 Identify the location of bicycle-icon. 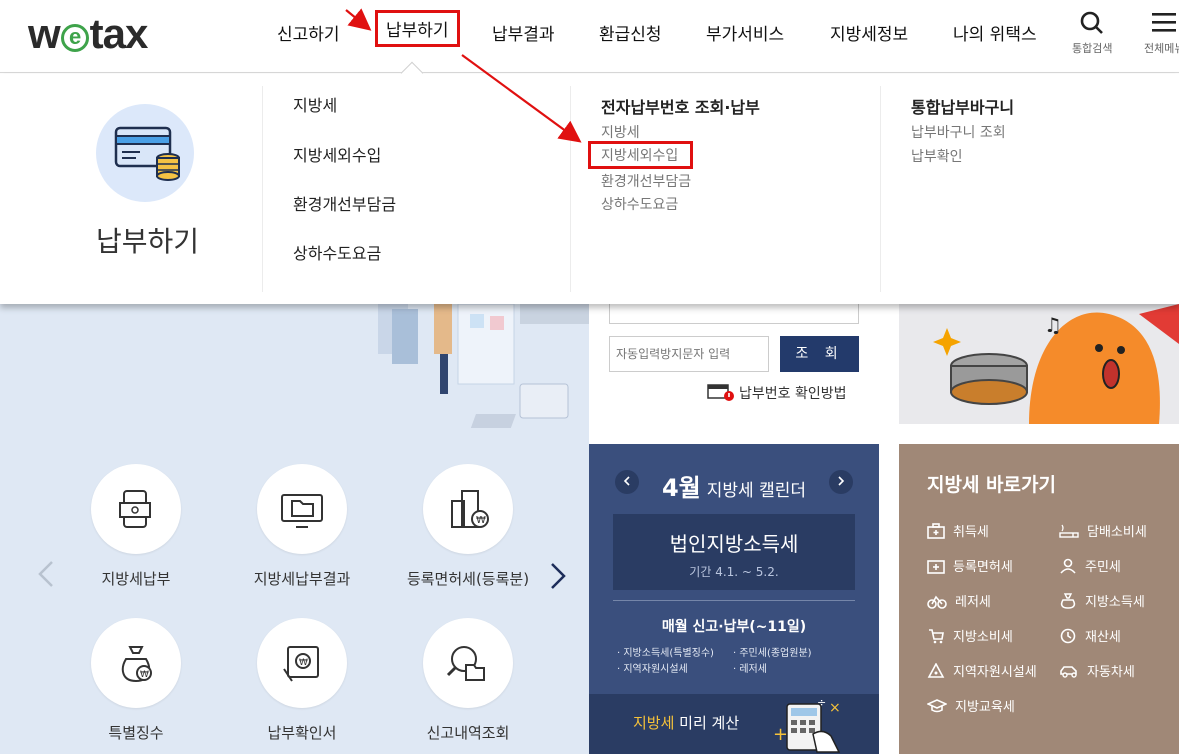
(937, 602).